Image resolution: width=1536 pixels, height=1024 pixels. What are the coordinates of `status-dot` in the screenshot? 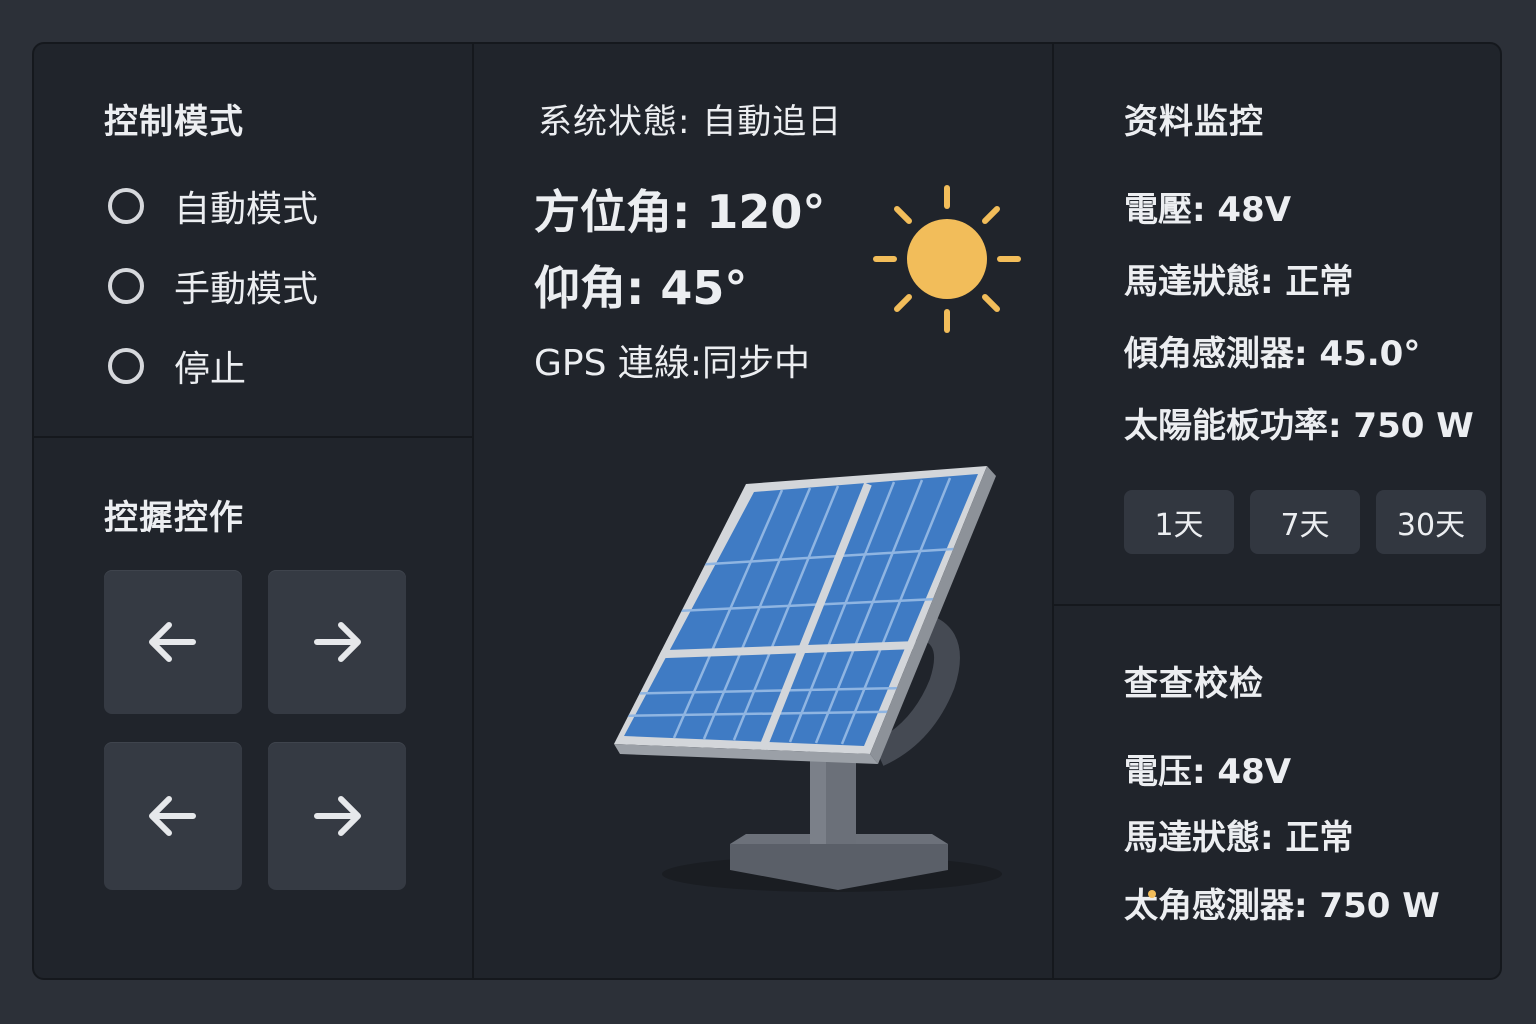 It's located at (1152, 894).